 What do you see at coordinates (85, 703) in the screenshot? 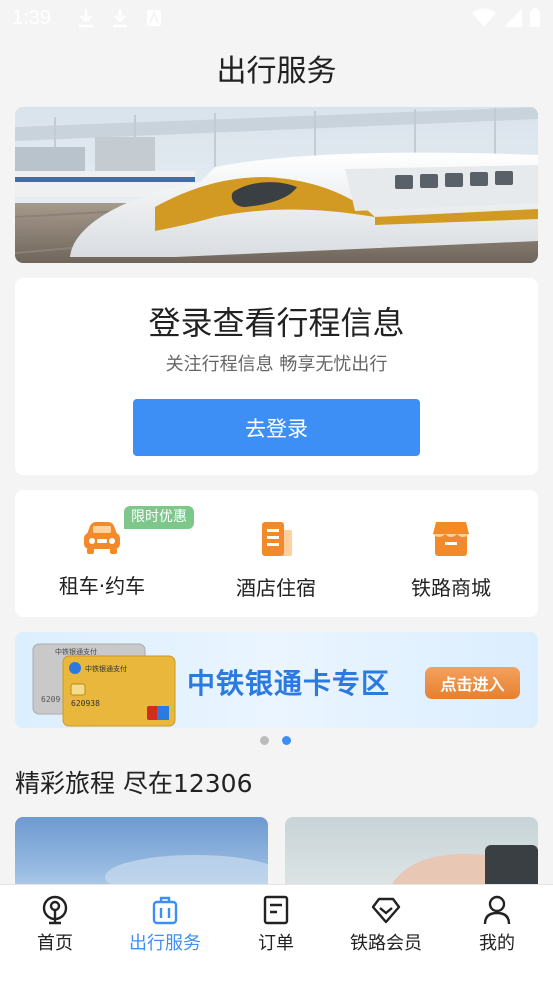
I see `card-number-text: 620938` at bounding box center [85, 703].